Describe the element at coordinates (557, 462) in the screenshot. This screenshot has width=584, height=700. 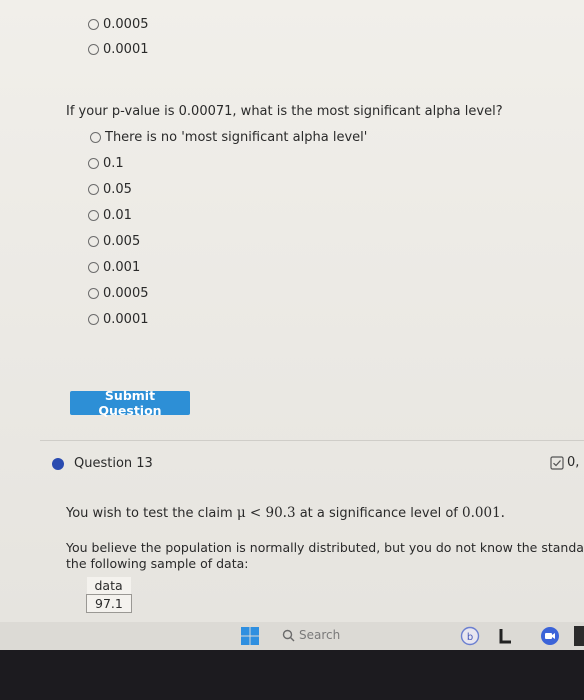
I see `checkbox-score-icon` at that location.